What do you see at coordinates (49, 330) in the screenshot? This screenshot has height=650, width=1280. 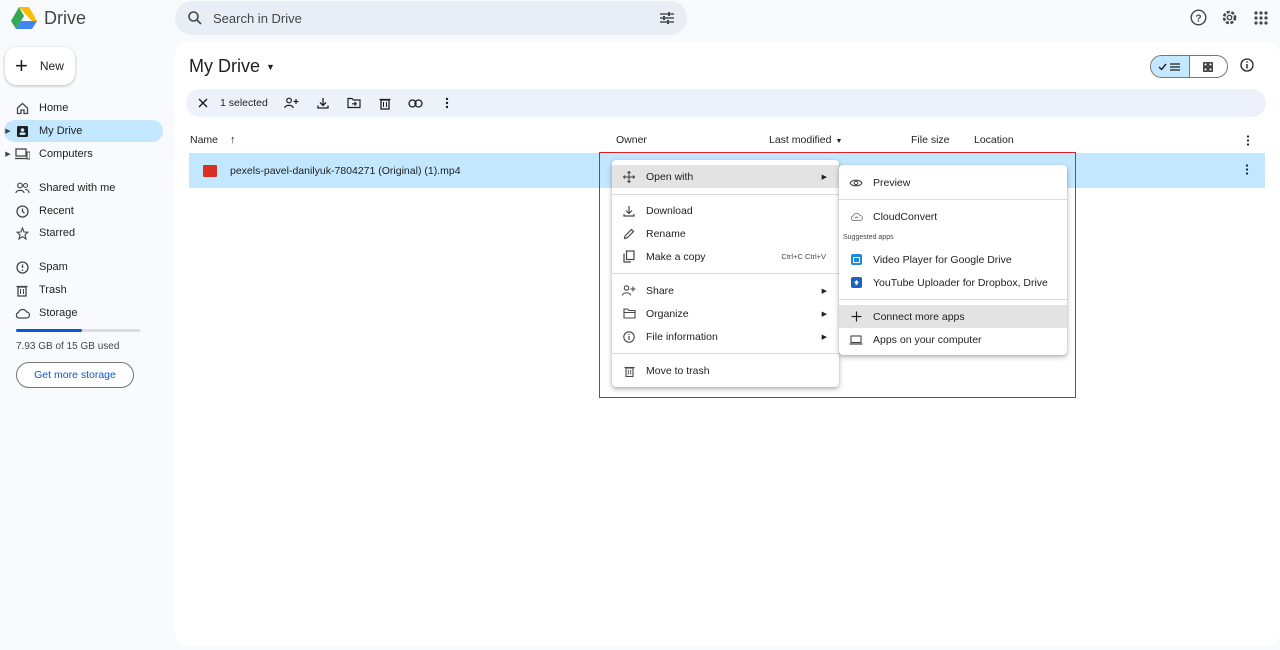 I see `storage-progress-fill` at bounding box center [49, 330].